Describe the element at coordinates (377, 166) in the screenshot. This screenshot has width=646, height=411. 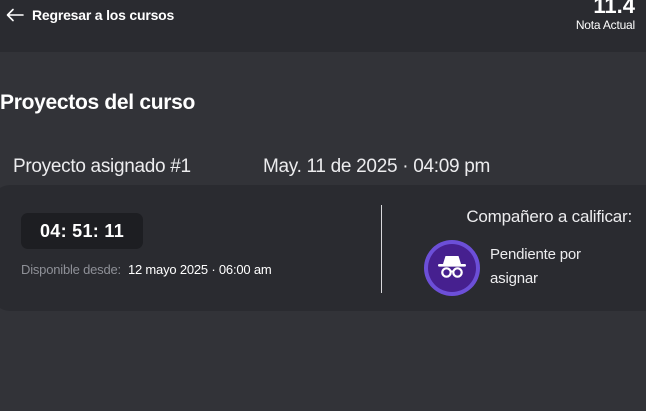
I see `project-date: May. 11 de 2025 · 04:09 pm` at that location.